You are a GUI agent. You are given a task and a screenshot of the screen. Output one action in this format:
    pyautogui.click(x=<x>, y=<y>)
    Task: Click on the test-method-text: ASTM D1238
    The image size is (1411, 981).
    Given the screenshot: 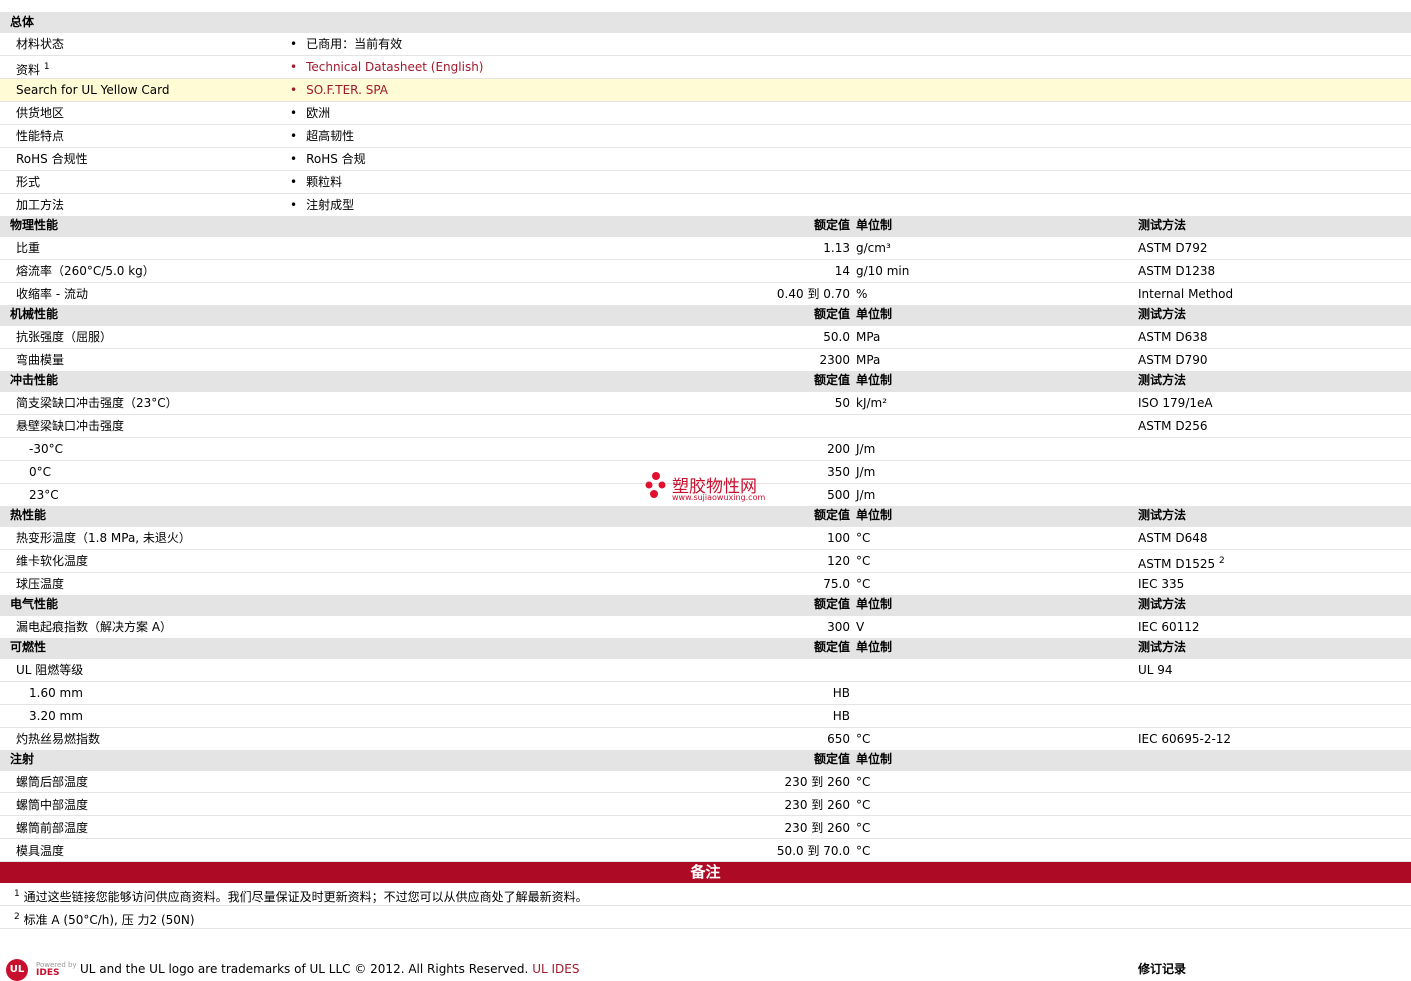 What is the action you would take?
    pyautogui.click(x=1177, y=271)
    